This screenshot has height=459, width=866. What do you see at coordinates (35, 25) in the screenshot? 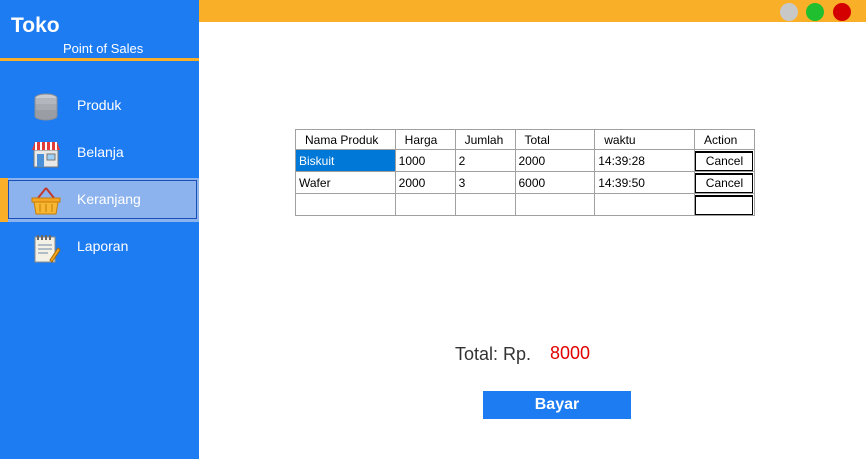
I see `app-title: Toko` at bounding box center [35, 25].